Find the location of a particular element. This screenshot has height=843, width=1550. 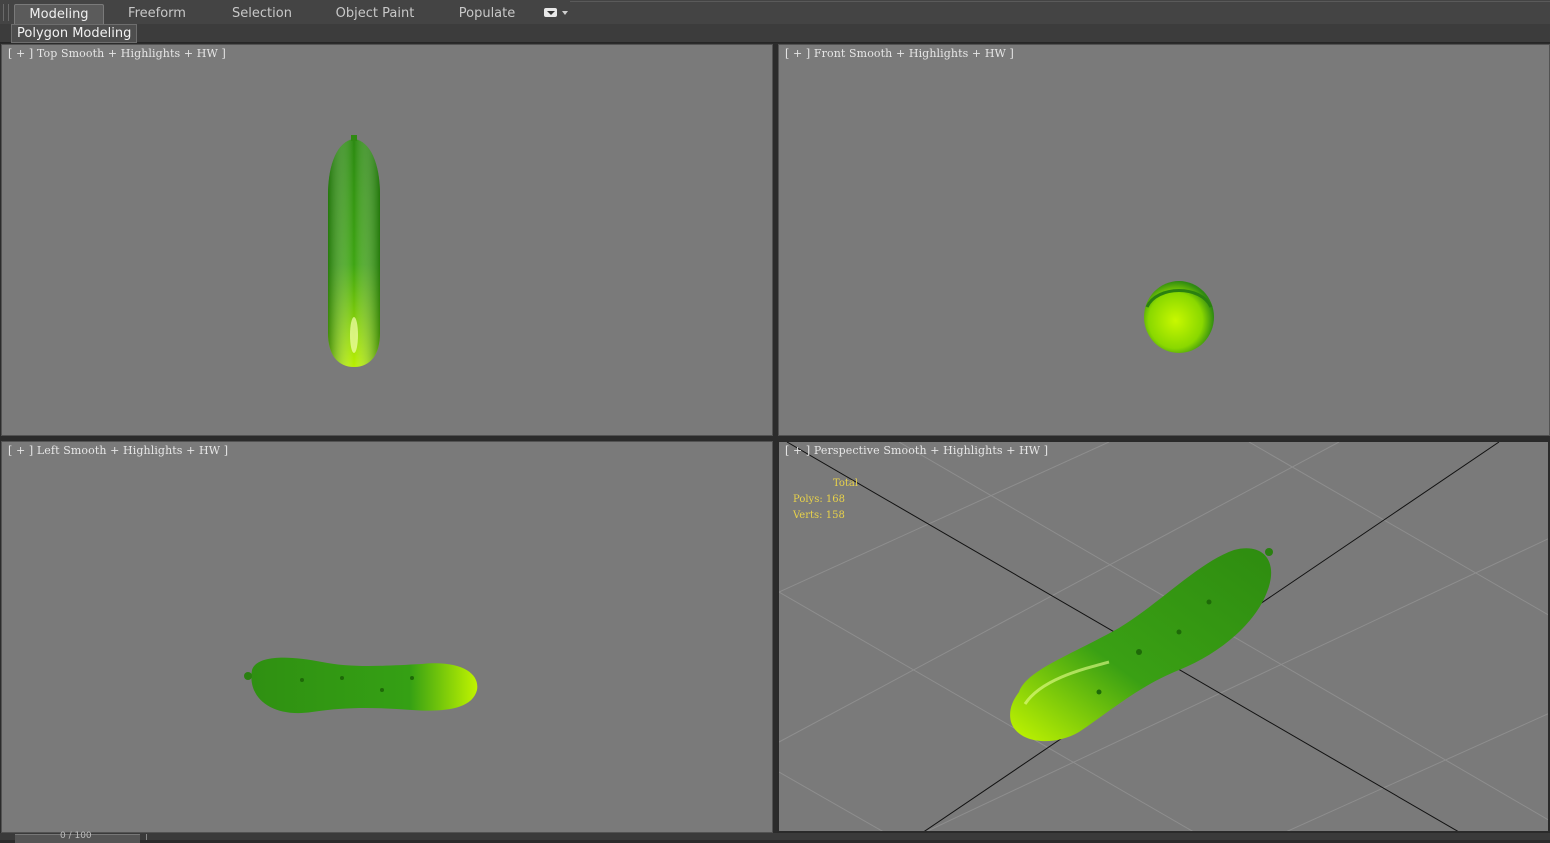

viewport-left-label: [ + ] Left Smooth + Highlights + HW ] is located at coordinates (118, 450).